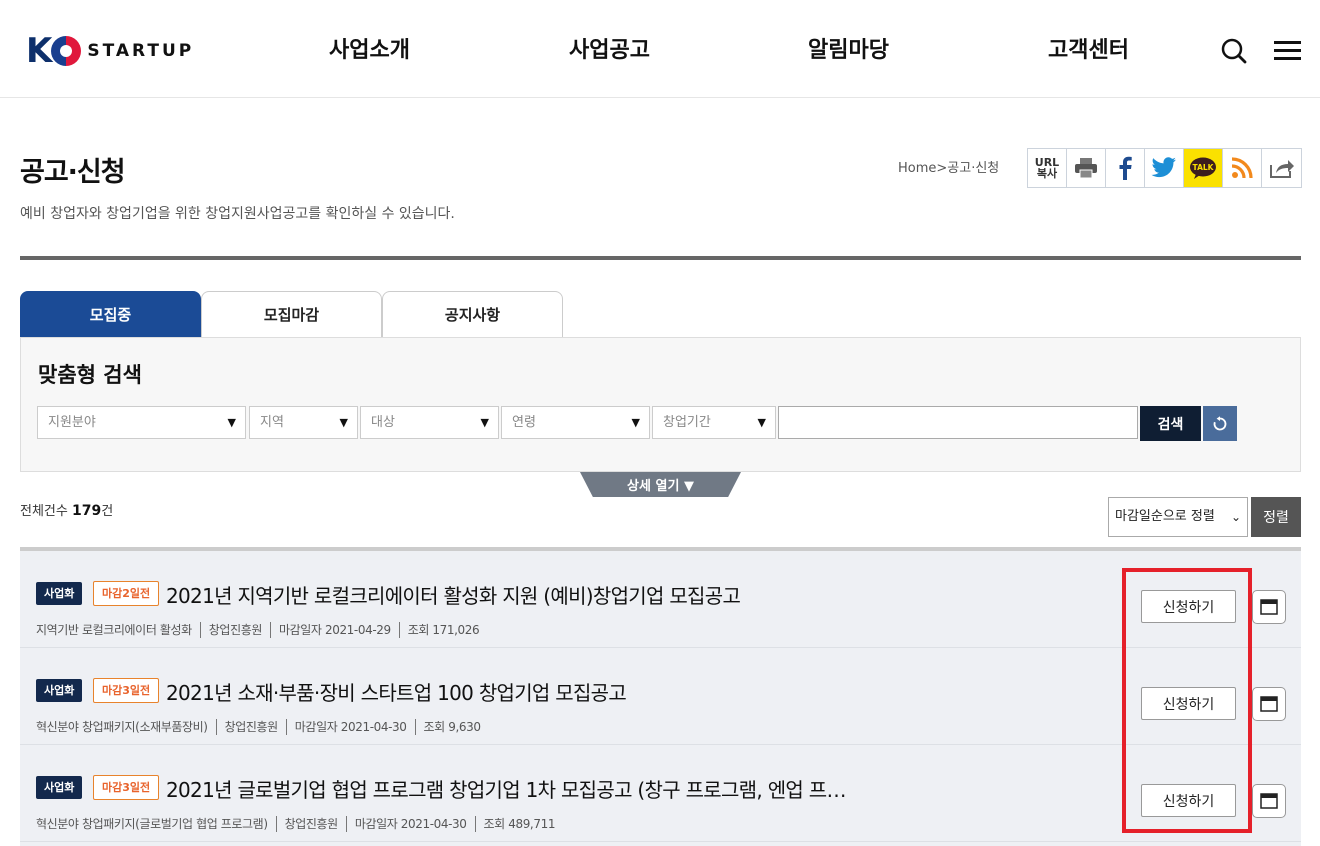 The width and height of the screenshot is (1320, 846). I want to click on total-count-unit: 건, so click(107, 511).